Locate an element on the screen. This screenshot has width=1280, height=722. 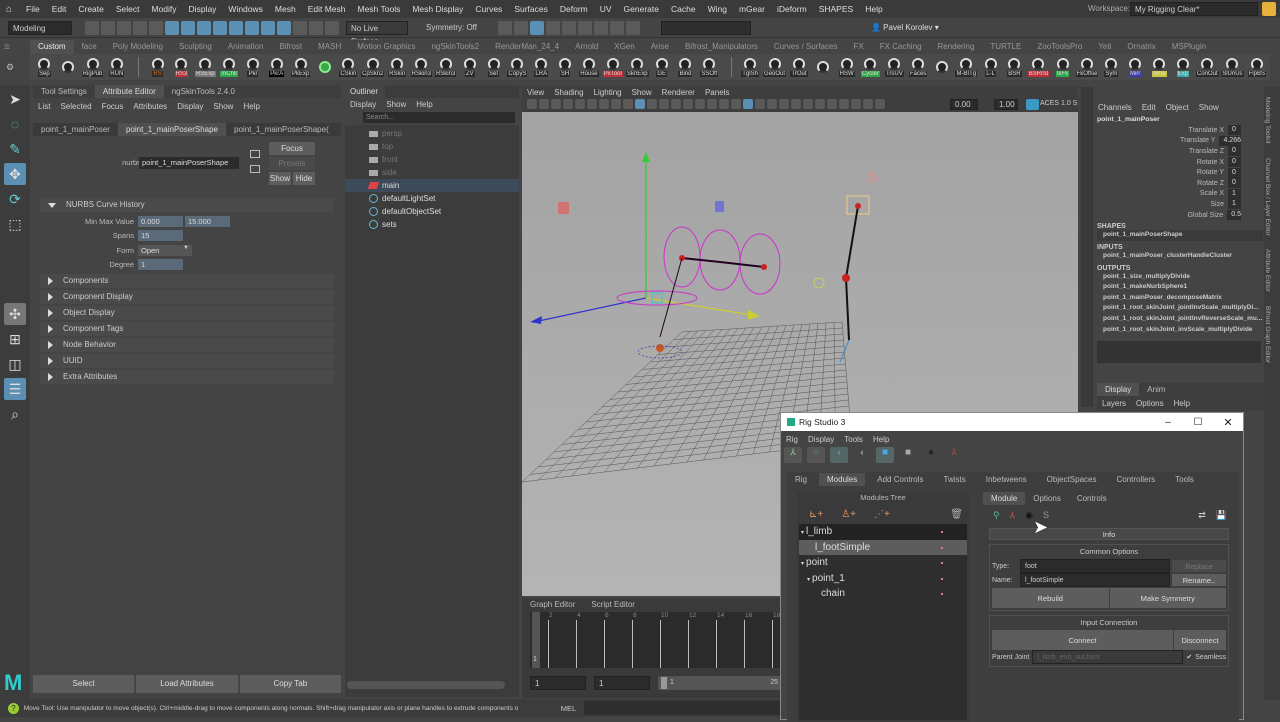
spans-field: 15 is located at coordinates (160, 235).